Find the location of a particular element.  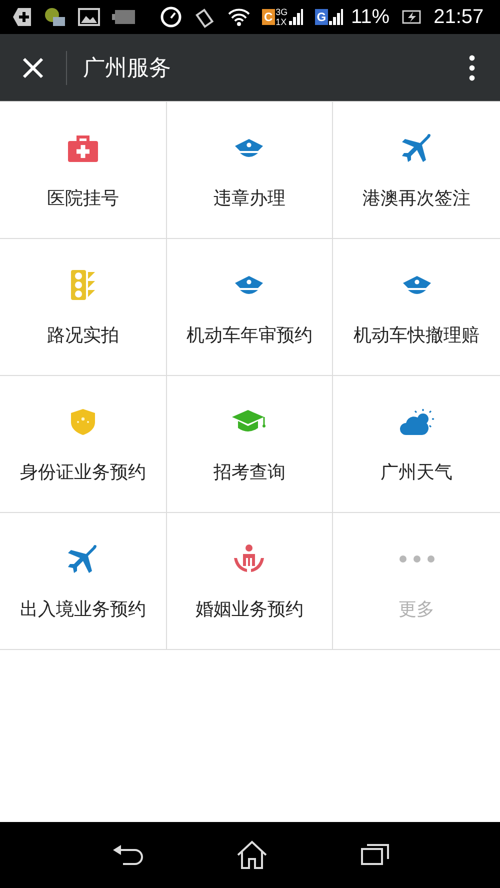

service-tile: 婚姻业务预约 is located at coordinates (250, 580).